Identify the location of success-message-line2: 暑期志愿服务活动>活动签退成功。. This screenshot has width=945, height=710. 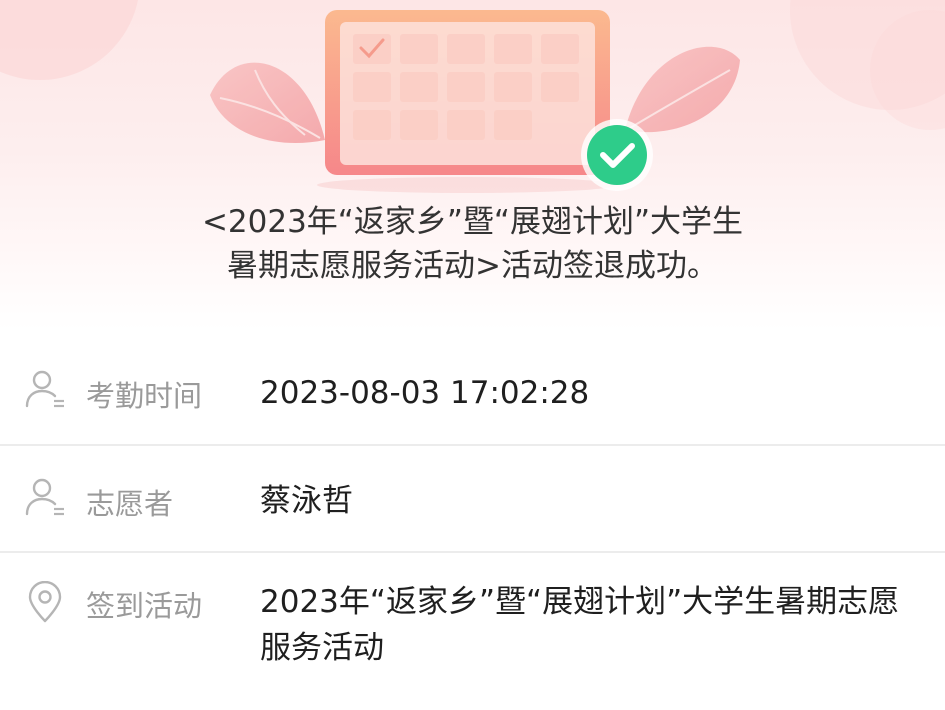
(472, 266).